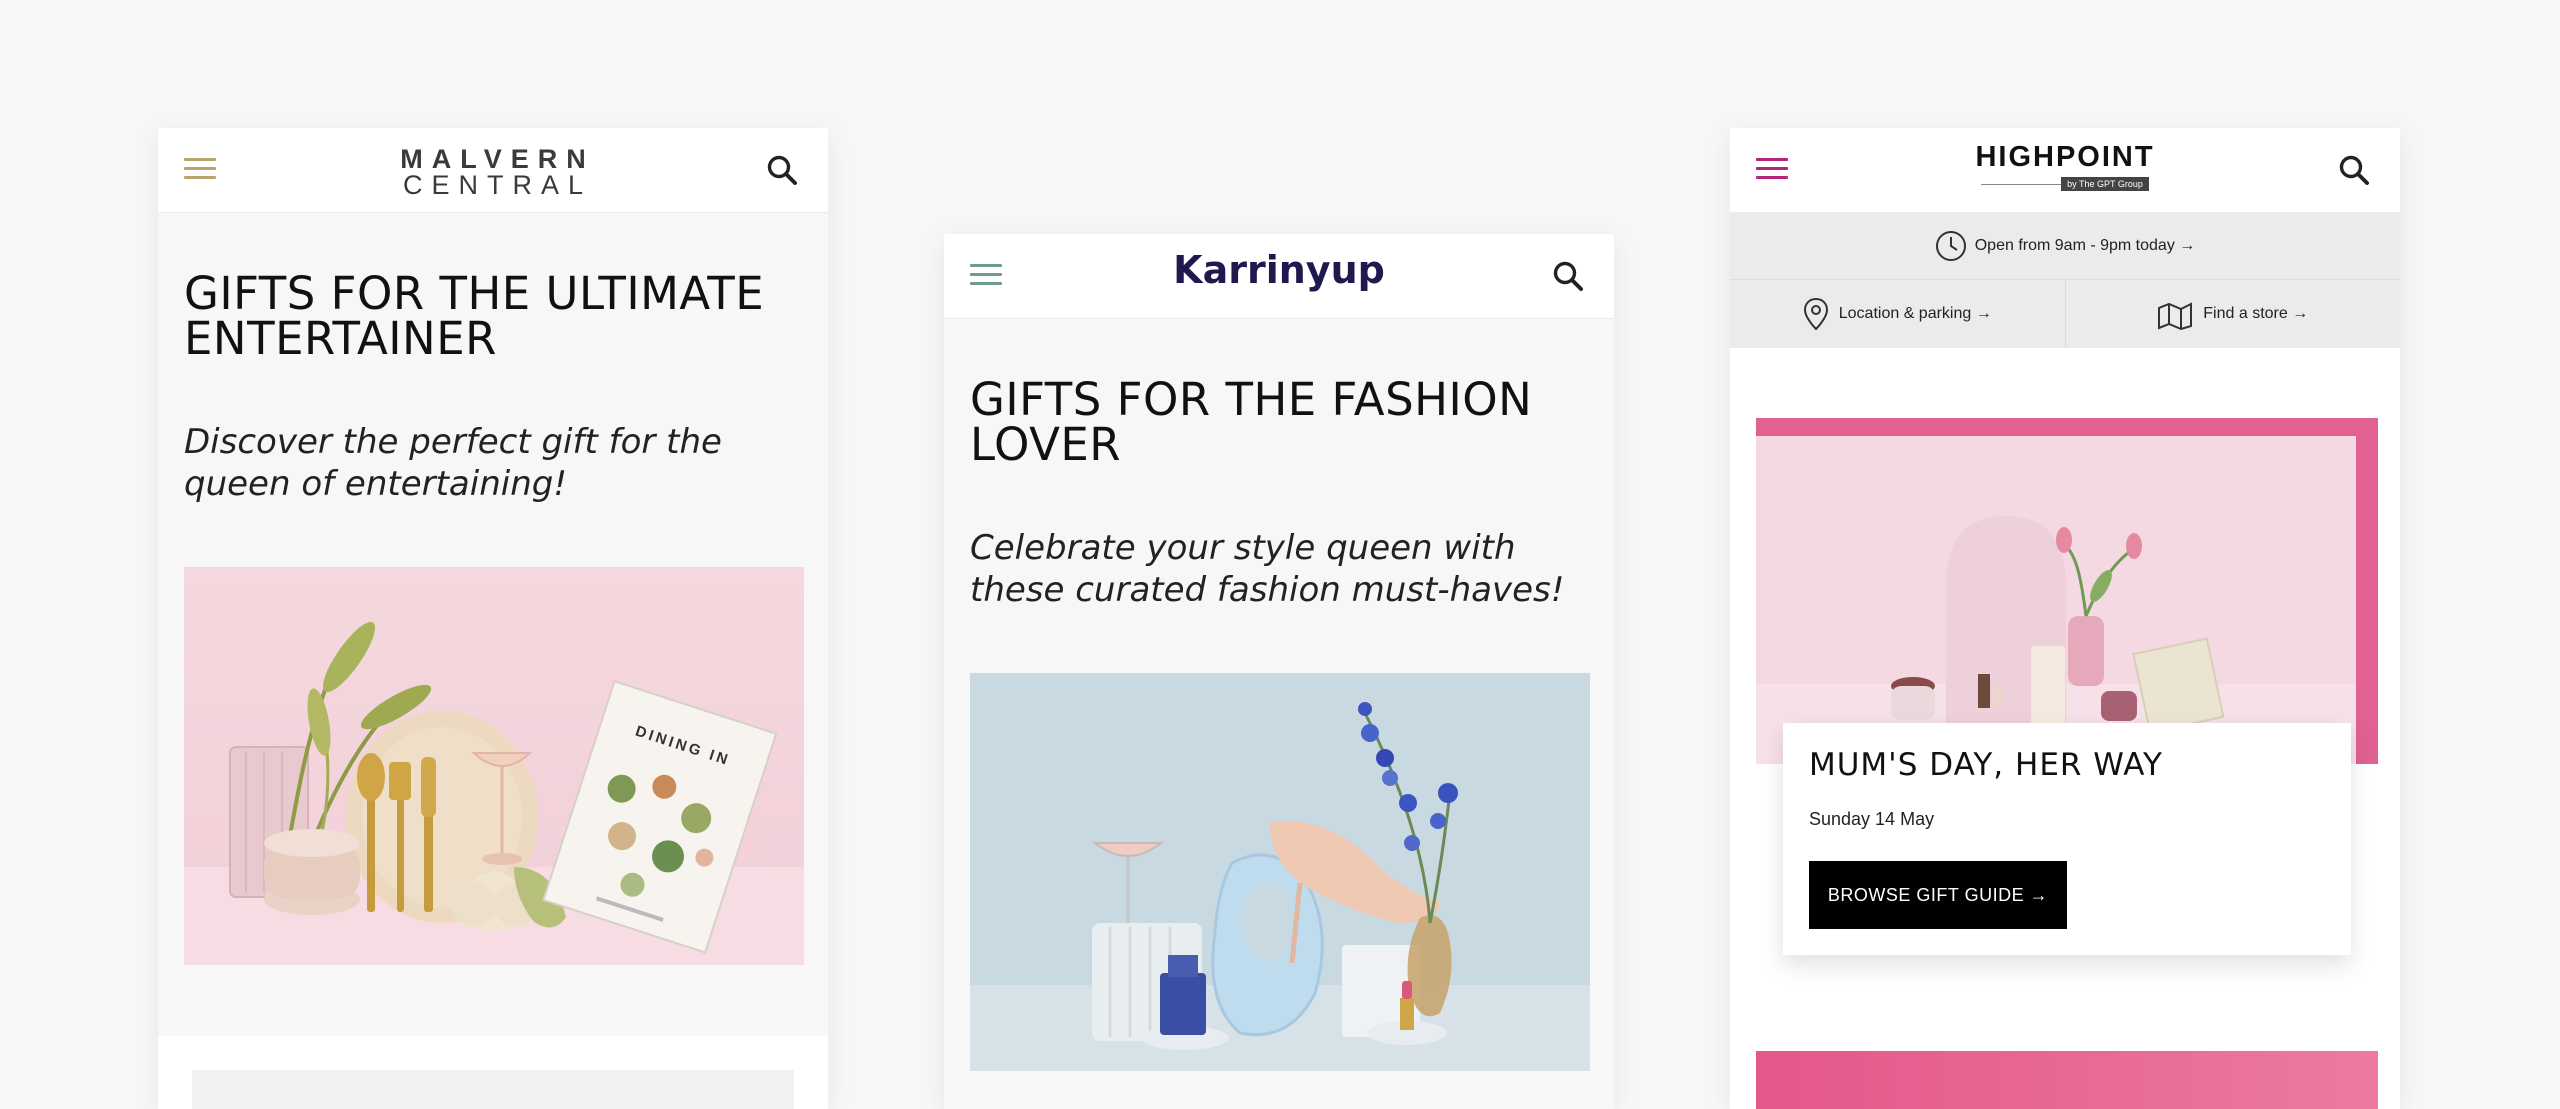  What do you see at coordinates (2021, 184) in the screenshot?
I see `logo-rule` at bounding box center [2021, 184].